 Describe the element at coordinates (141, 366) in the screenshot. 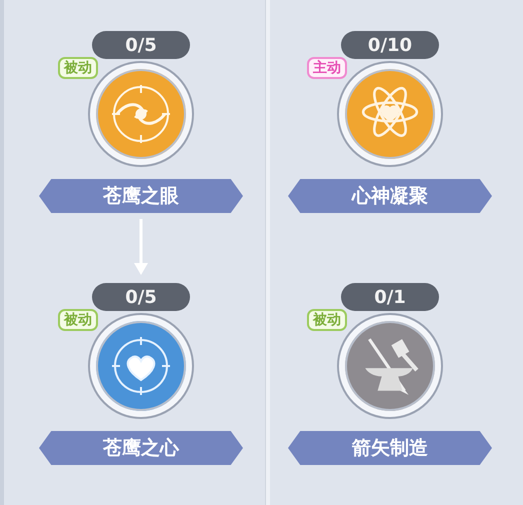

I see `heart-target-icon` at that location.